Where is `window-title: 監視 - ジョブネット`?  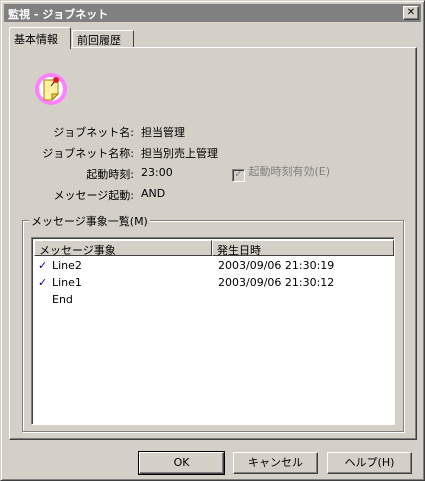 window-title: 監視 - ジョブネット is located at coordinates (58, 14).